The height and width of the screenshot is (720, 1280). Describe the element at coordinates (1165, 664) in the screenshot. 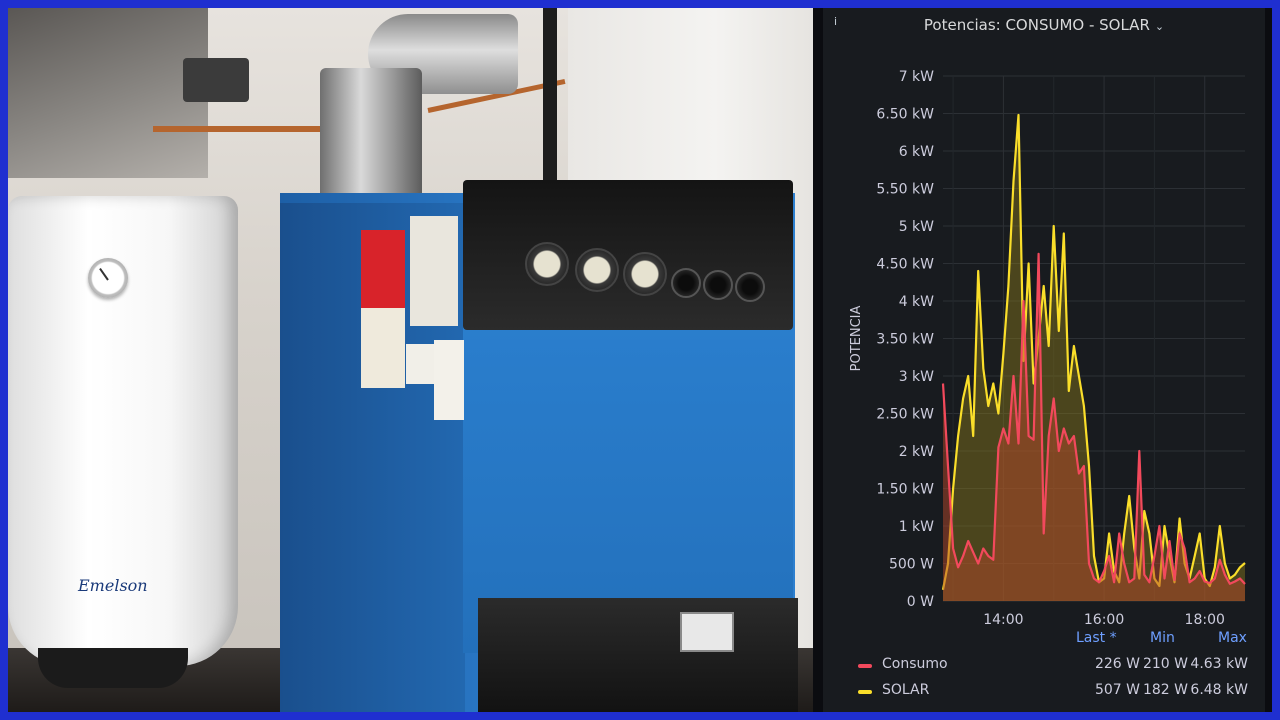

I see `legend-min-value: 210 W` at that location.